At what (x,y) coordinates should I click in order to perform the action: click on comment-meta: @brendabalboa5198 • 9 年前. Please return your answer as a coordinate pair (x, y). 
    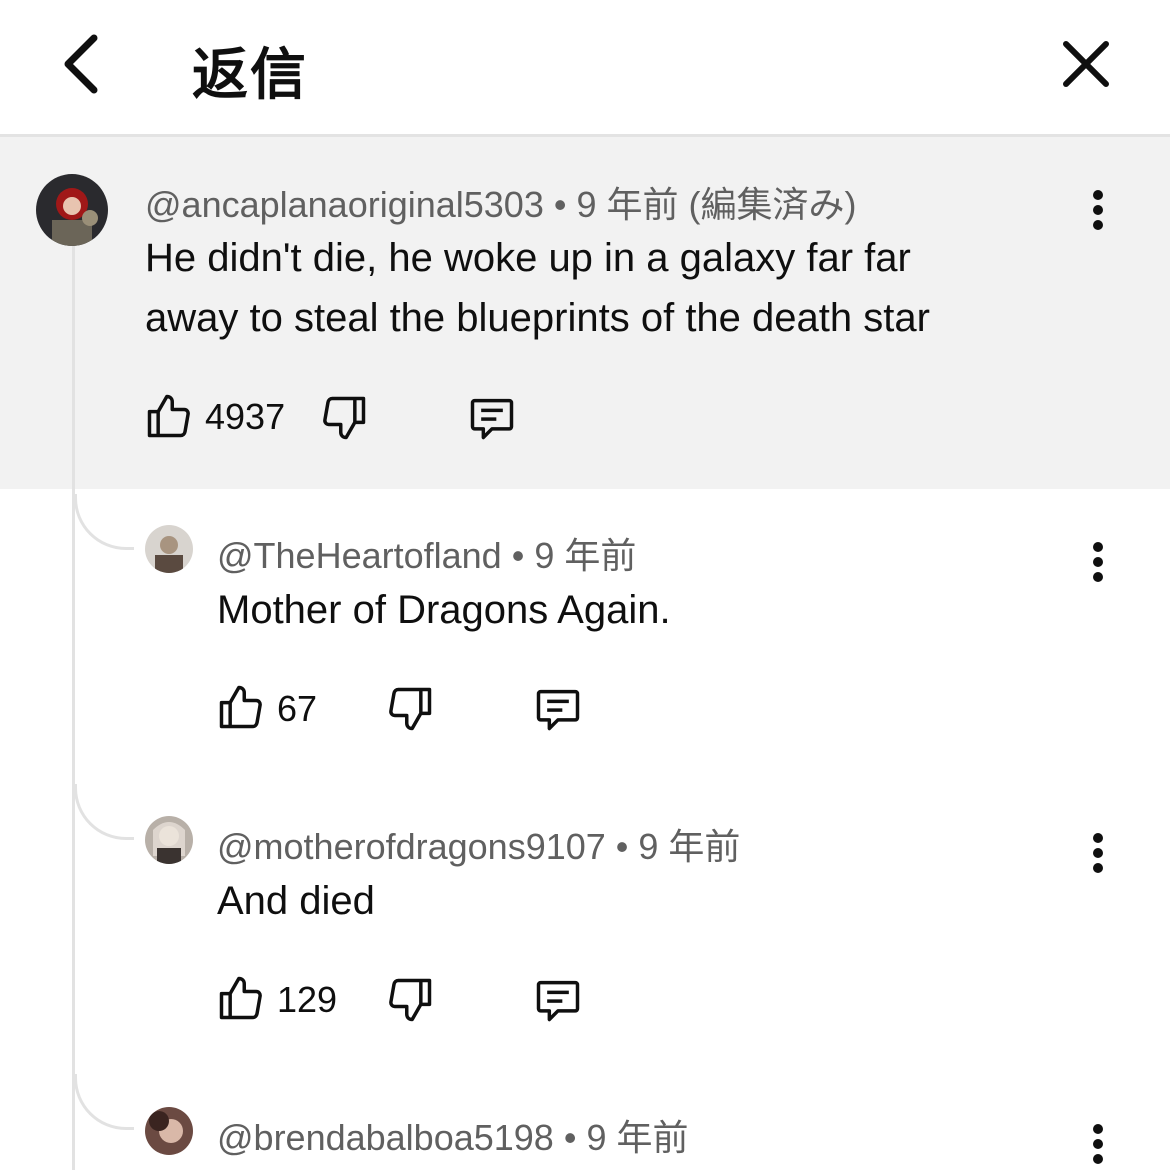
    Looking at the image, I should click on (452, 1135).